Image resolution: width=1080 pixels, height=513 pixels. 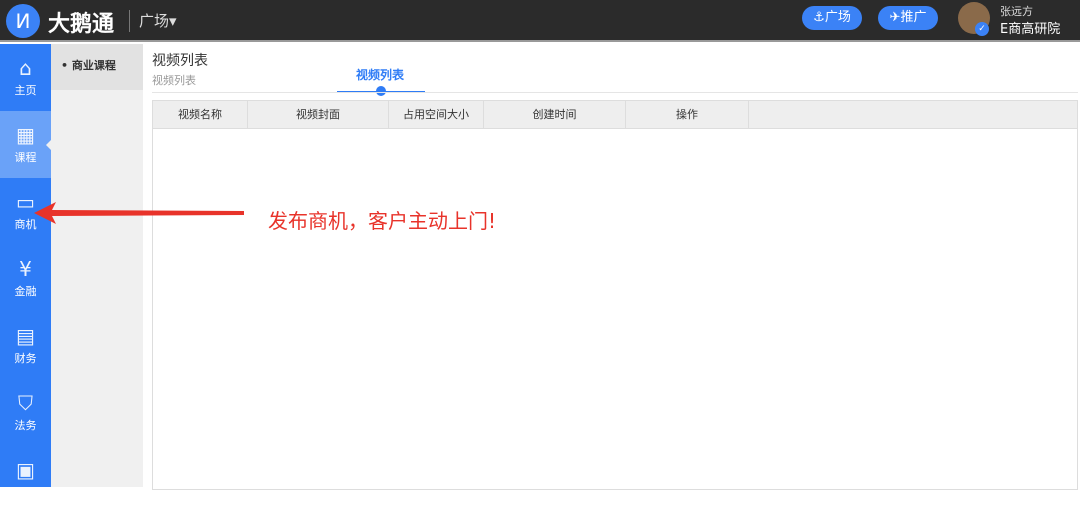 I want to click on sidebar-item-label: 主页, so click(x=25, y=90).